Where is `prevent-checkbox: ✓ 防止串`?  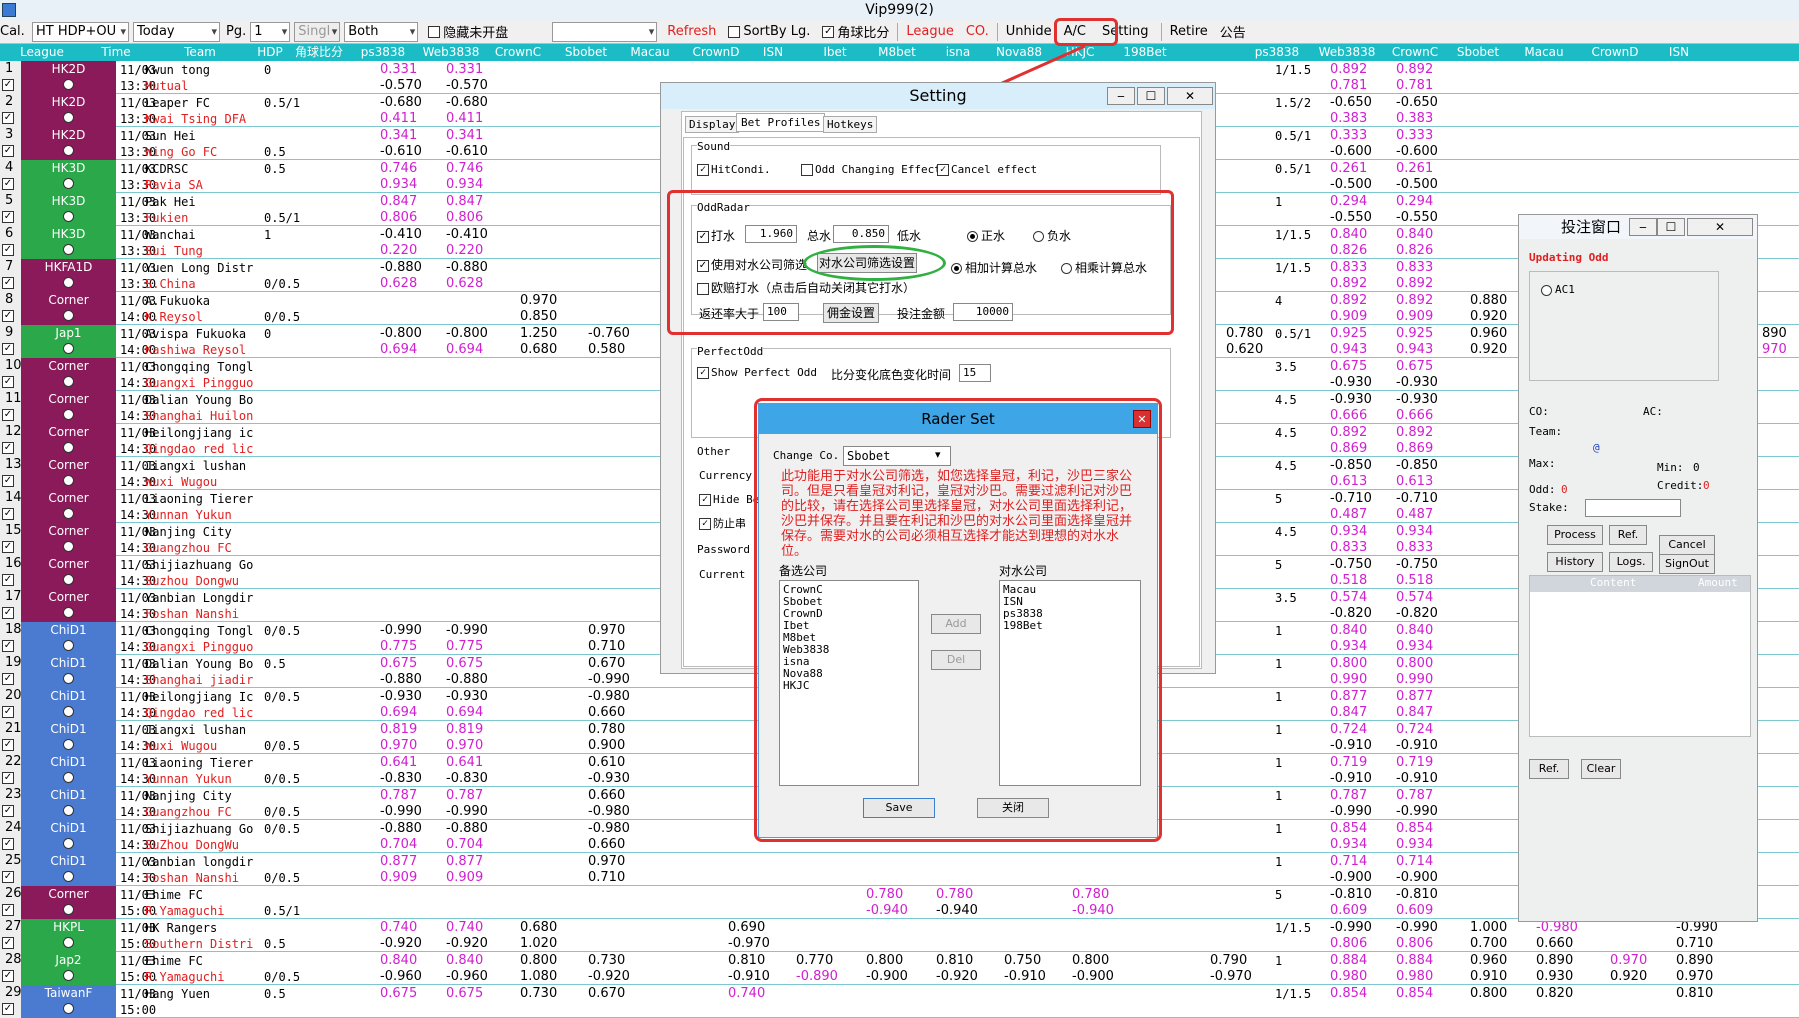 prevent-checkbox: ✓ 防止串 is located at coordinates (722, 523).